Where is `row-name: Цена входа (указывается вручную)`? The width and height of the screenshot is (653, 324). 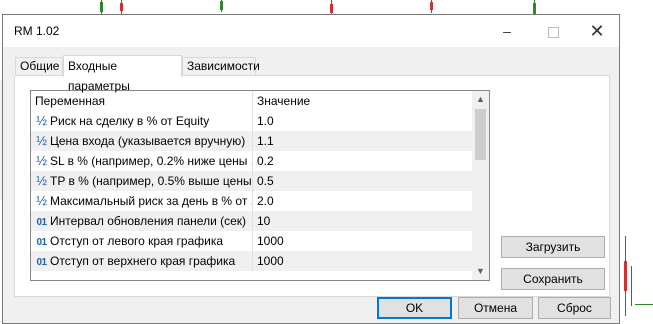 row-name: Цена входа (указывается вручную) is located at coordinates (148, 141).